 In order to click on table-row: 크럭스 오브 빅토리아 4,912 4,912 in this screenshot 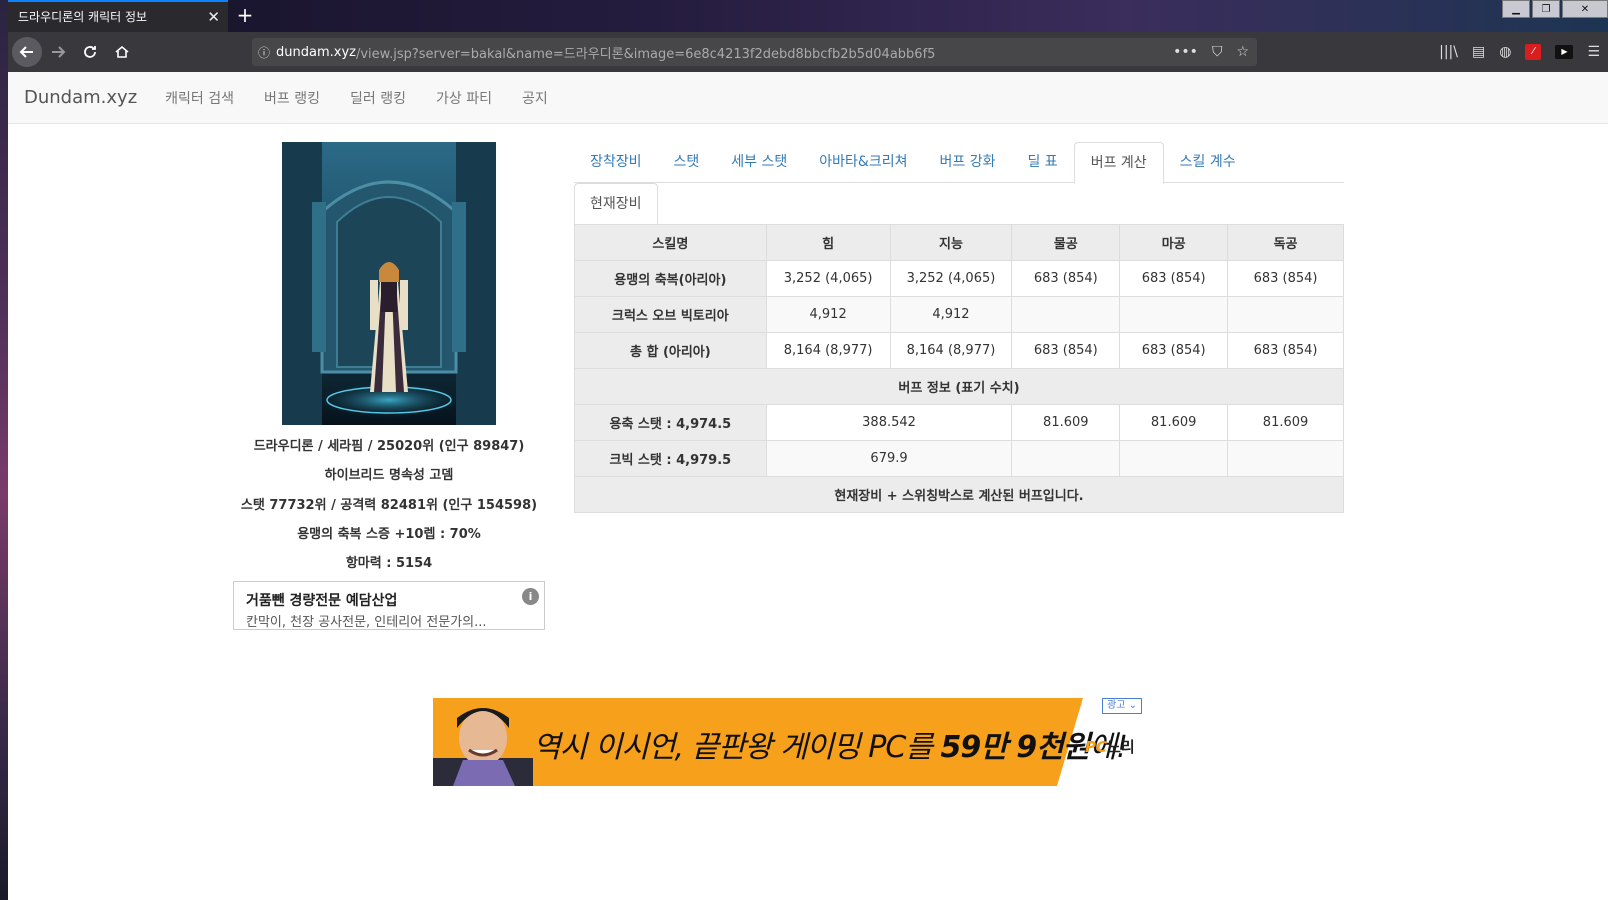, I will do `click(959, 314)`.